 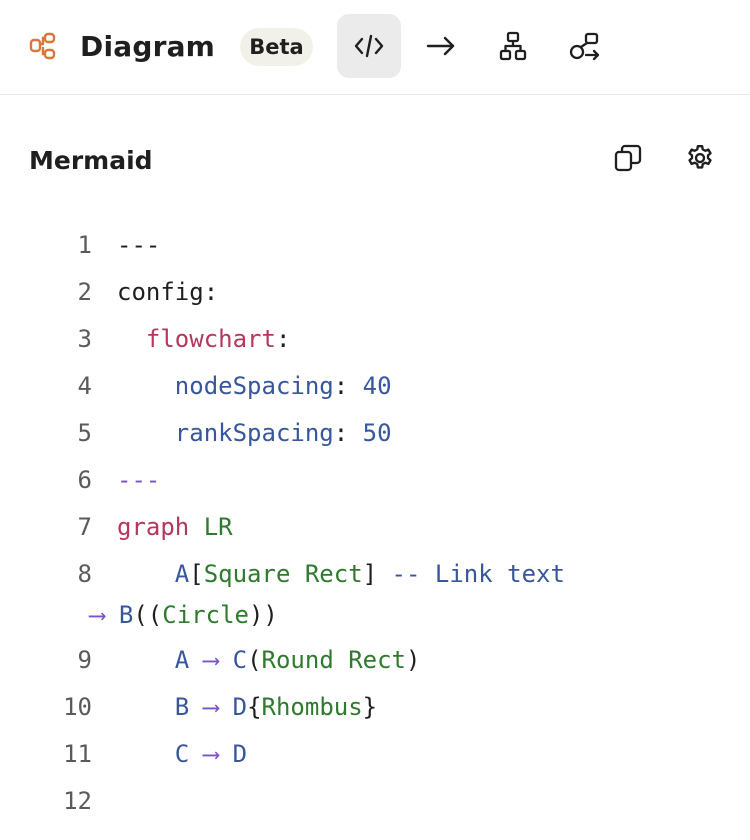 I want to click on code-text: config:, so click(x=168, y=292).